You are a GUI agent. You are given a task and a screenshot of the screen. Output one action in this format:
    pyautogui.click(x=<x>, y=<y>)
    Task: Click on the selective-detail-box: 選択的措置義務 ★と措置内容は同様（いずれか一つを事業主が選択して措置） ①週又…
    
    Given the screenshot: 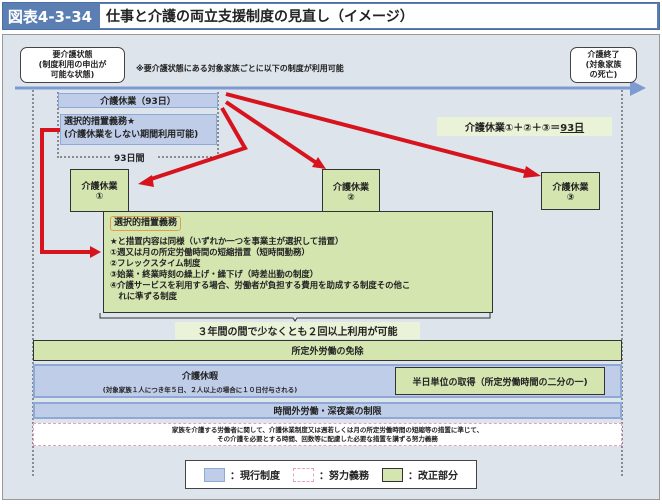 What is the action you would take?
    pyautogui.click(x=298, y=262)
    